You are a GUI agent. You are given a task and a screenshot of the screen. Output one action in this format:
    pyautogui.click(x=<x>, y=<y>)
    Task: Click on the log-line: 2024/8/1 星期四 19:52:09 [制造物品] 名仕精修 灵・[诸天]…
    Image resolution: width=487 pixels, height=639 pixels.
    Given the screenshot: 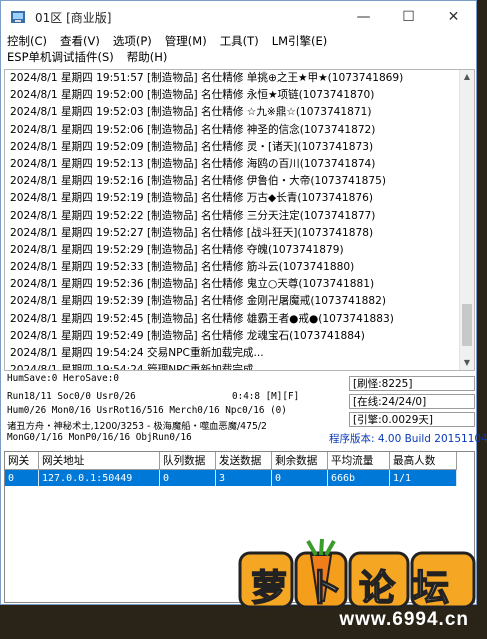 What is the action you would take?
    pyautogui.click(x=192, y=146)
    